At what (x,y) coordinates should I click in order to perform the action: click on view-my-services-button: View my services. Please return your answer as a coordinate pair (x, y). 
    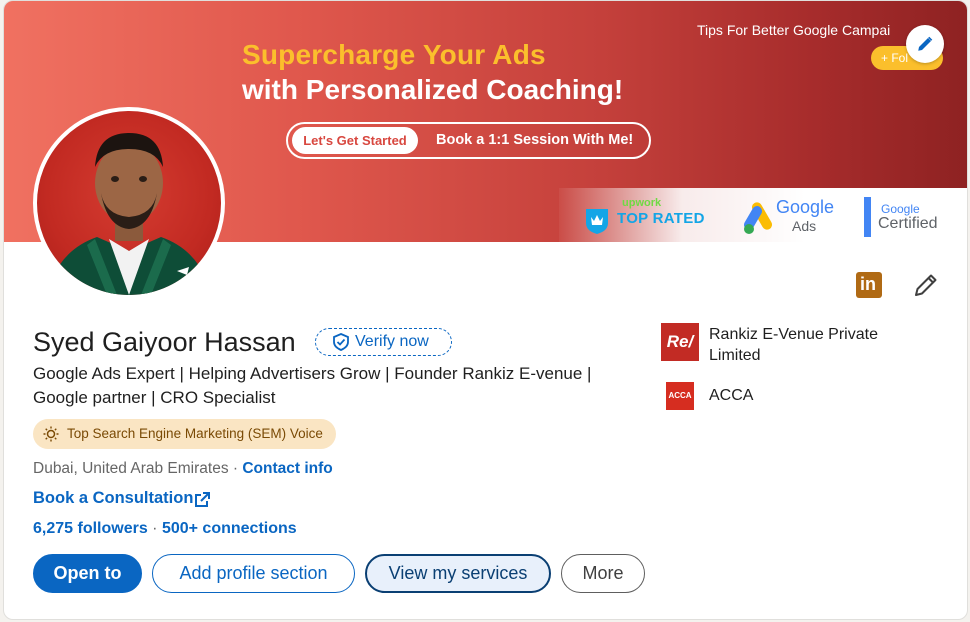
    Looking at the image, I should click on (458, 573).